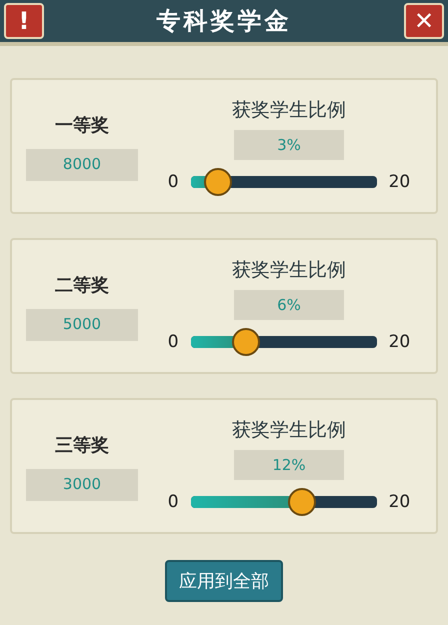 The height and width of the screenshot is (625, 448). Describe the element at coordinates (24, 21) in the screenshot. I see `alert-button: !` at that location.